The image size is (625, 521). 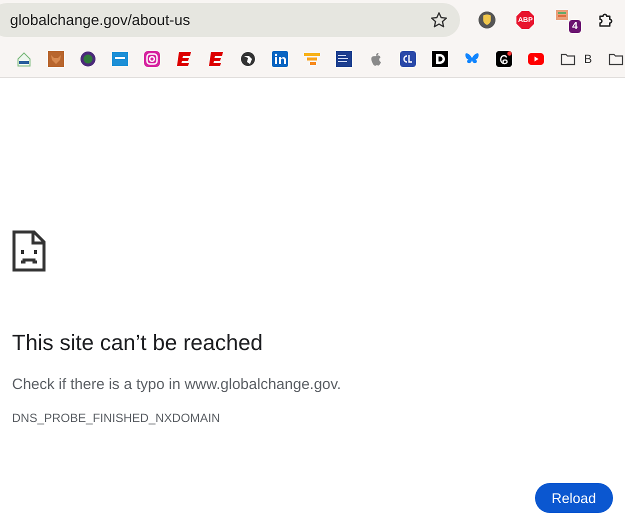 I want to click on error-message: Check if there is a typo in www.globalchange.gov., so click(x=177, y=384).